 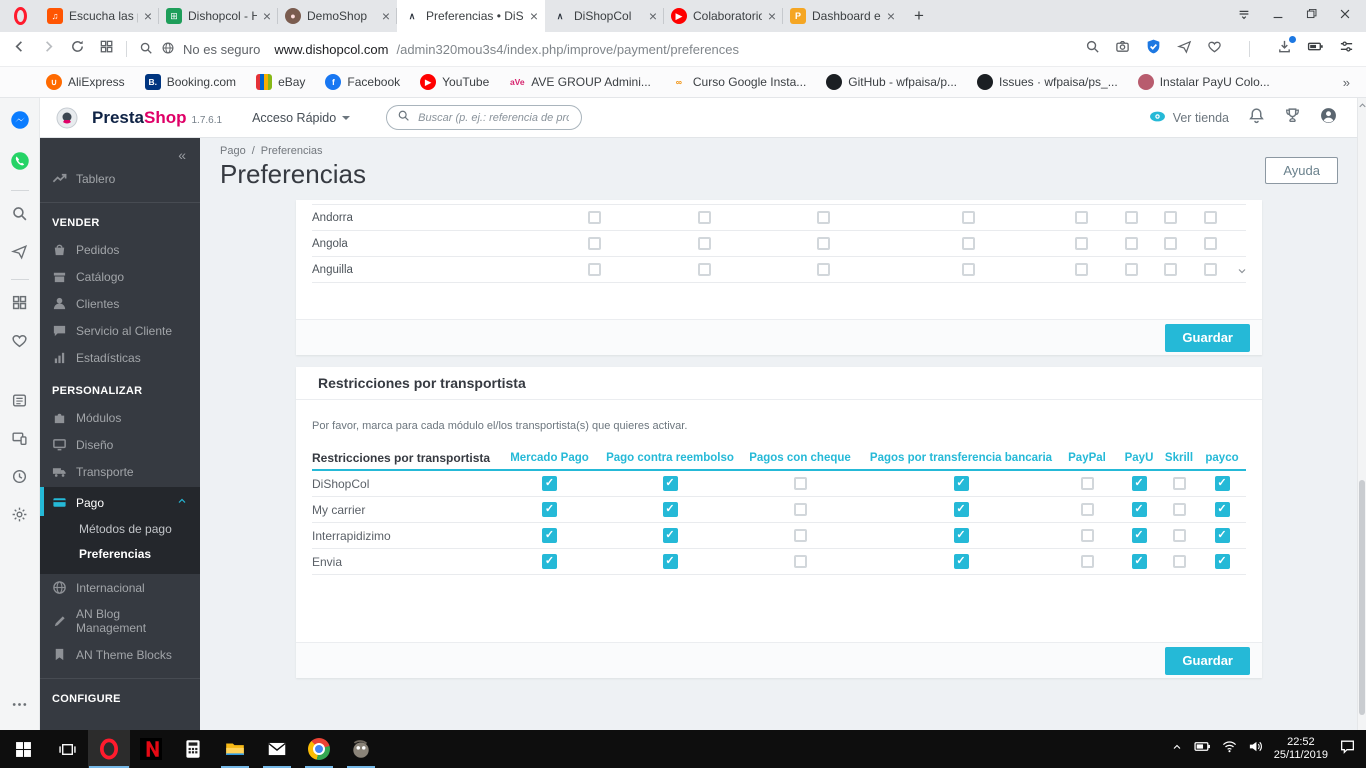 What do you see at coordinates (120, 528) in the screenshot?
I see `sidebar-subitem-métodos-de-pago: Métodos de pago` at bounding box center [120, 528].